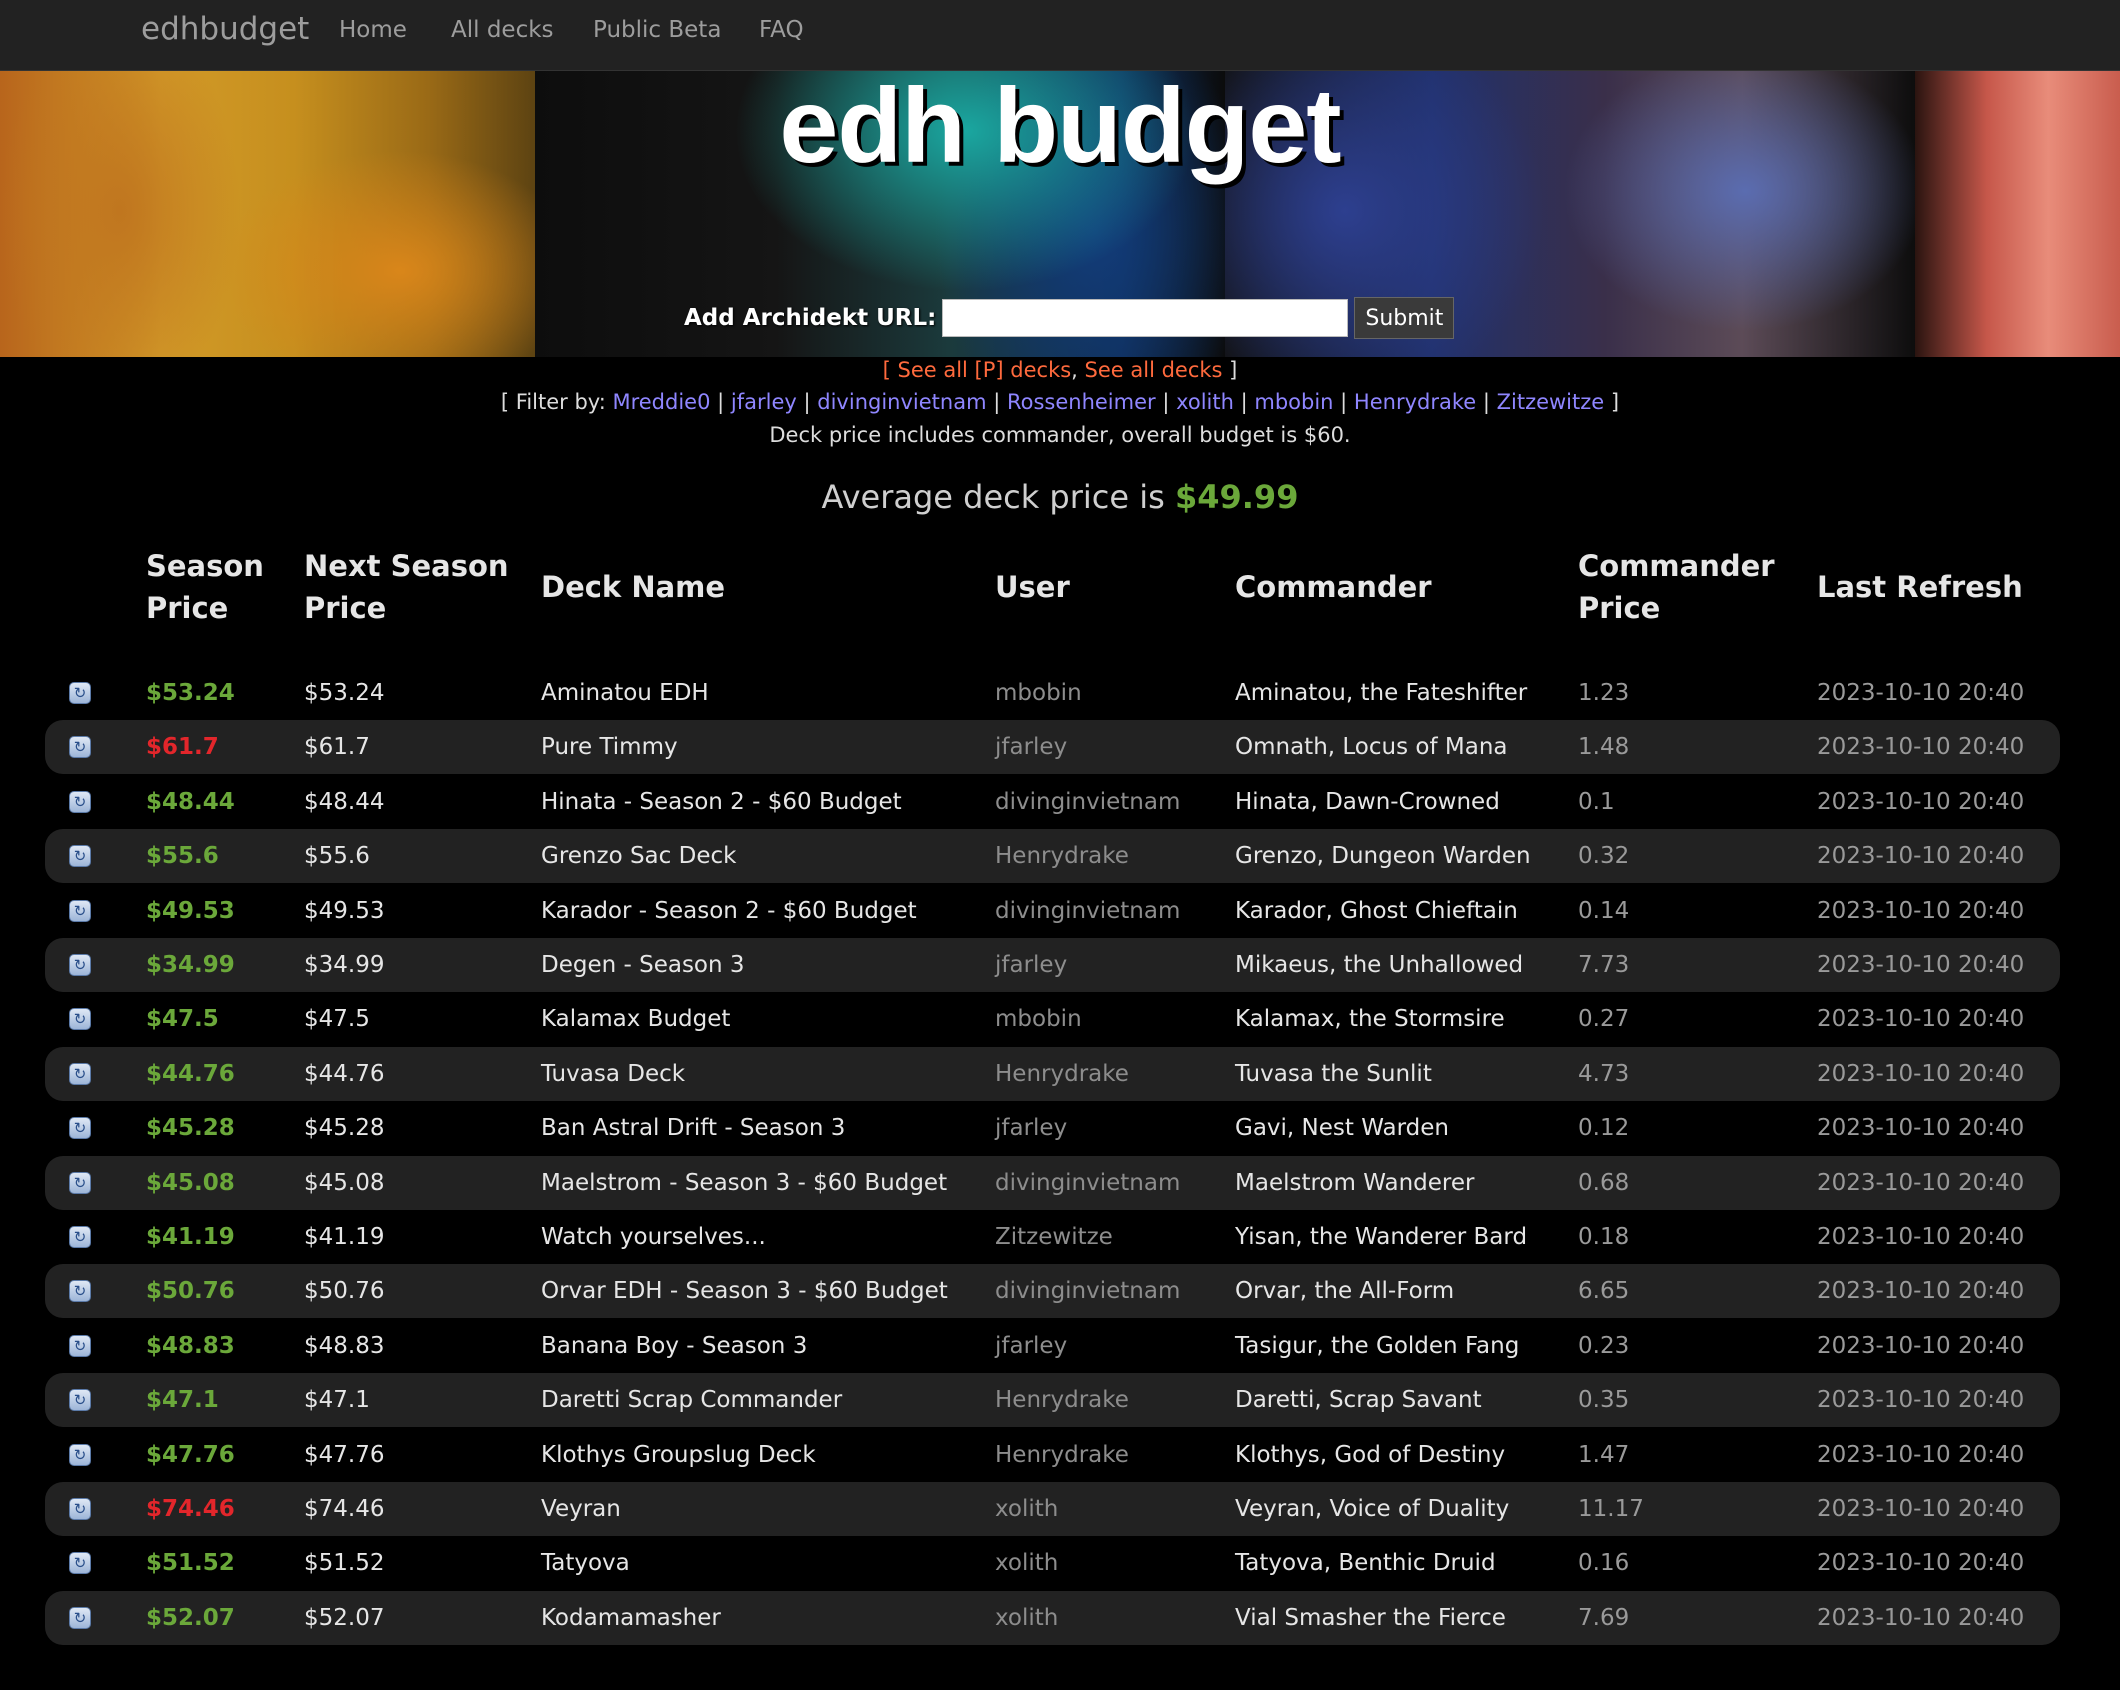 This screenshot has height=1690, width=2120. What do you see at coordinates (691, 1400) in the screenshot?
I see `deck-name-link: Daretti Scrap Commander` at bounding box center [691, 1400].